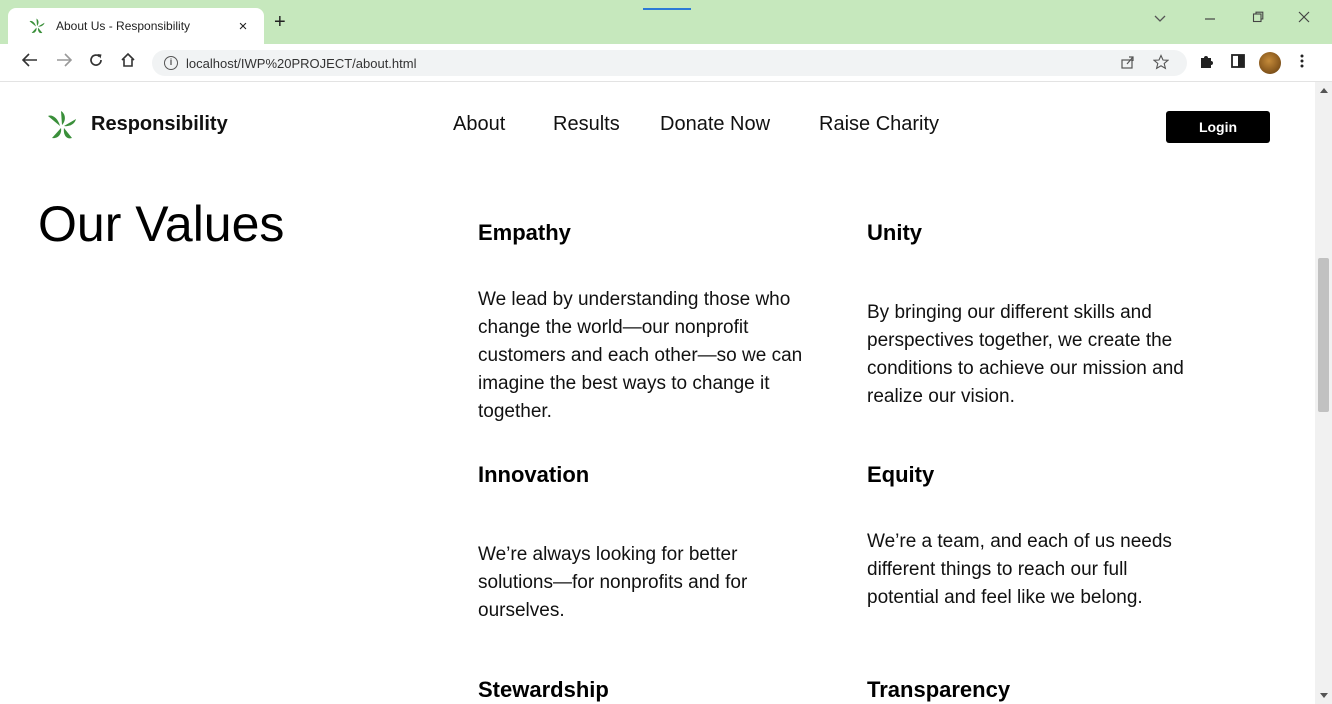  I want to click on bookmark-star-icon, so click(1161, 64).